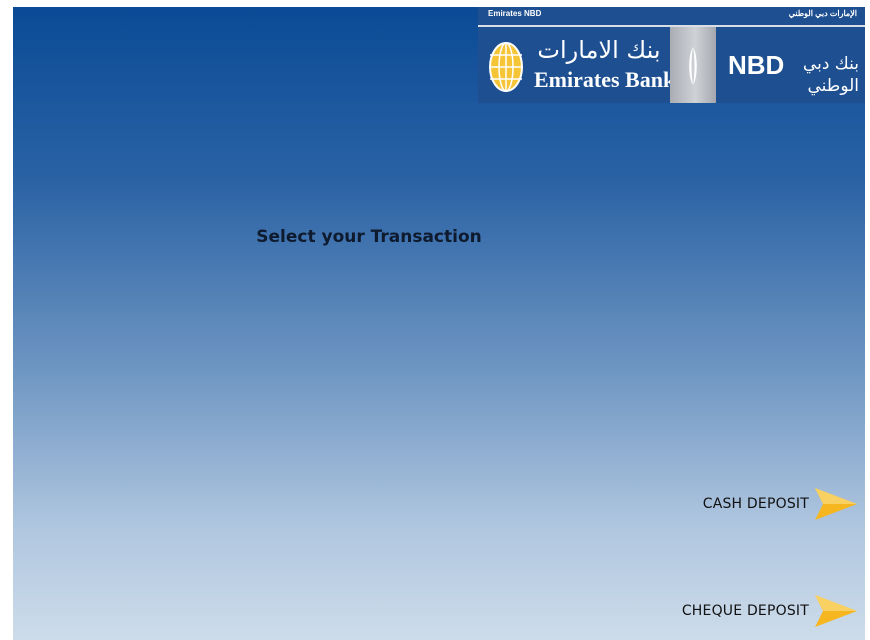  Describe the element at coordinates (830, 75) in the screenshot. I see `nbd-arabic-name: بنك دبي الوطني` at that location.